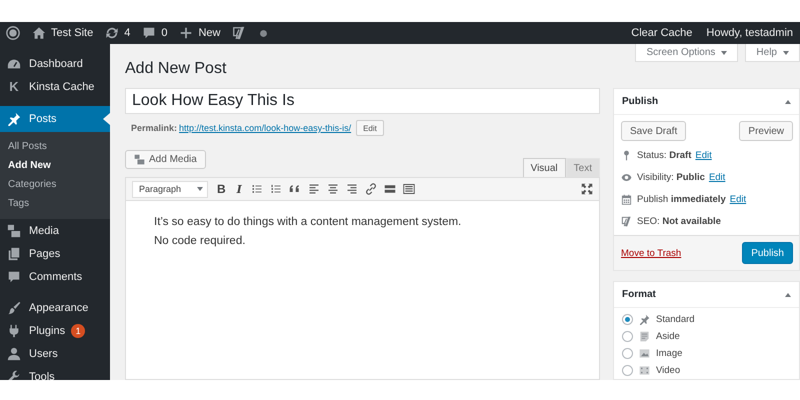  I want to click on numbered-list-icon, so click(276, 189).